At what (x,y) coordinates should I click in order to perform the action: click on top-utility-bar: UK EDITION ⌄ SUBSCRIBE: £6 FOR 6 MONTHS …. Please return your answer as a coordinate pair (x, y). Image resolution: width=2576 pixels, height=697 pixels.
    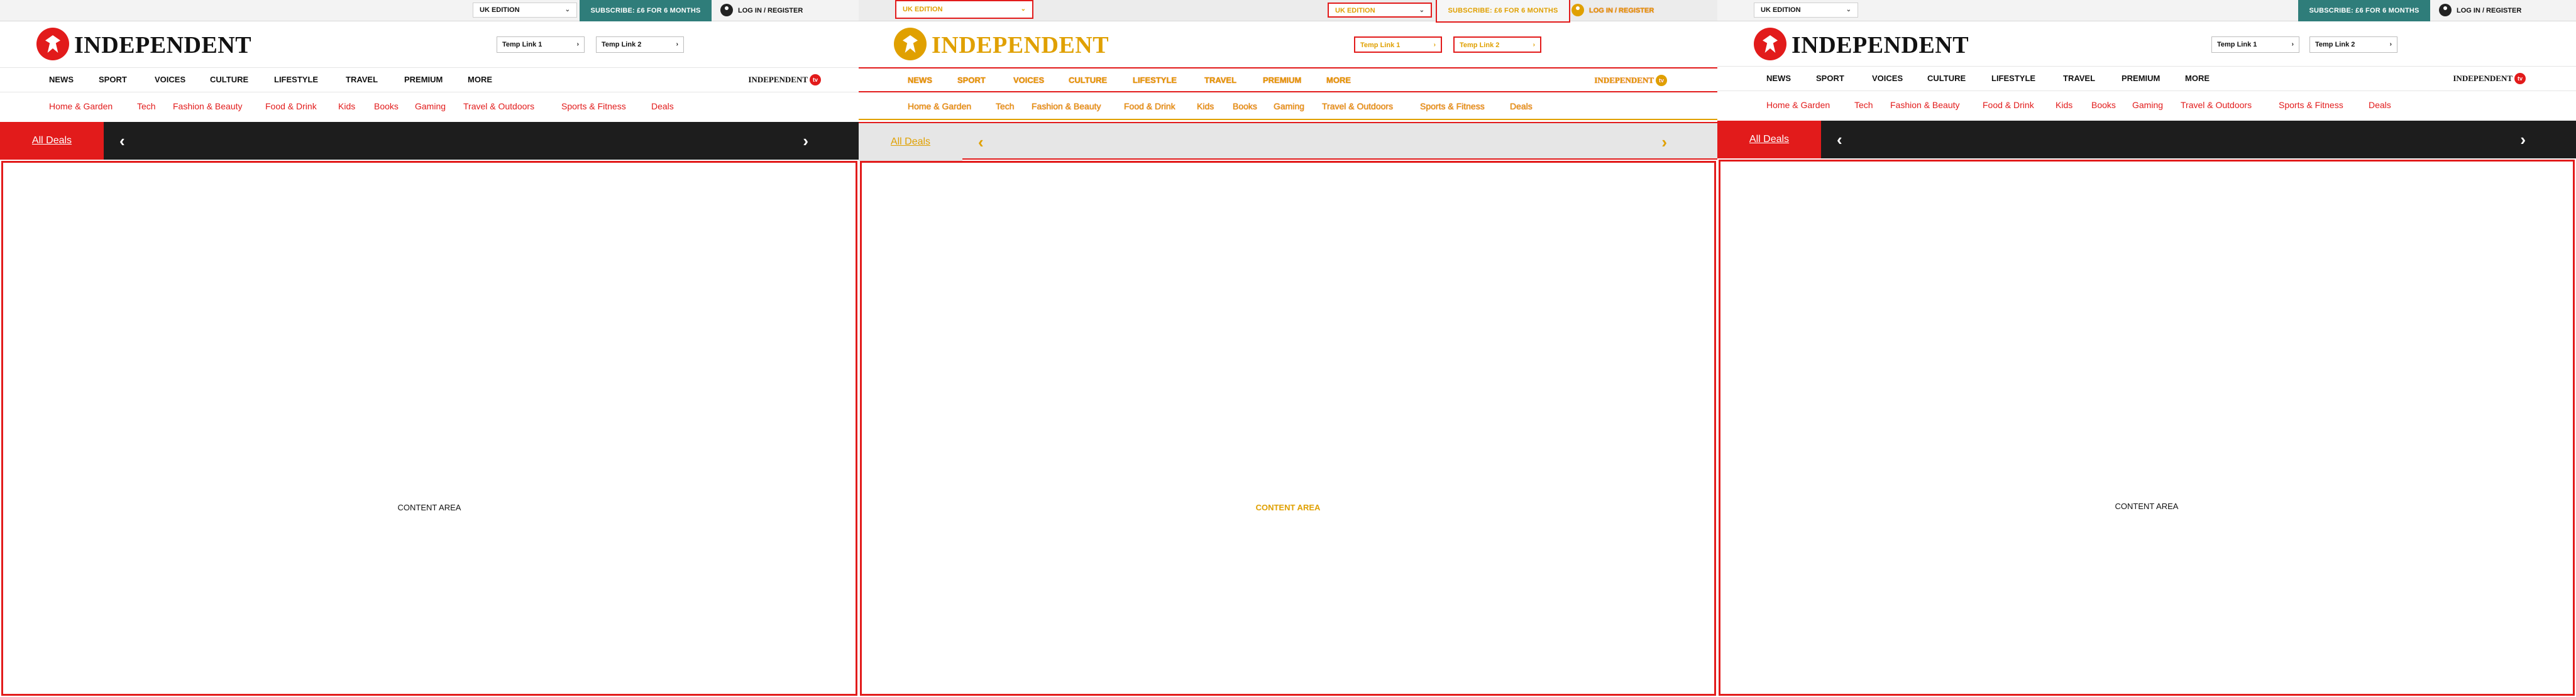
    Looking at the image, I should click on (430, 10).